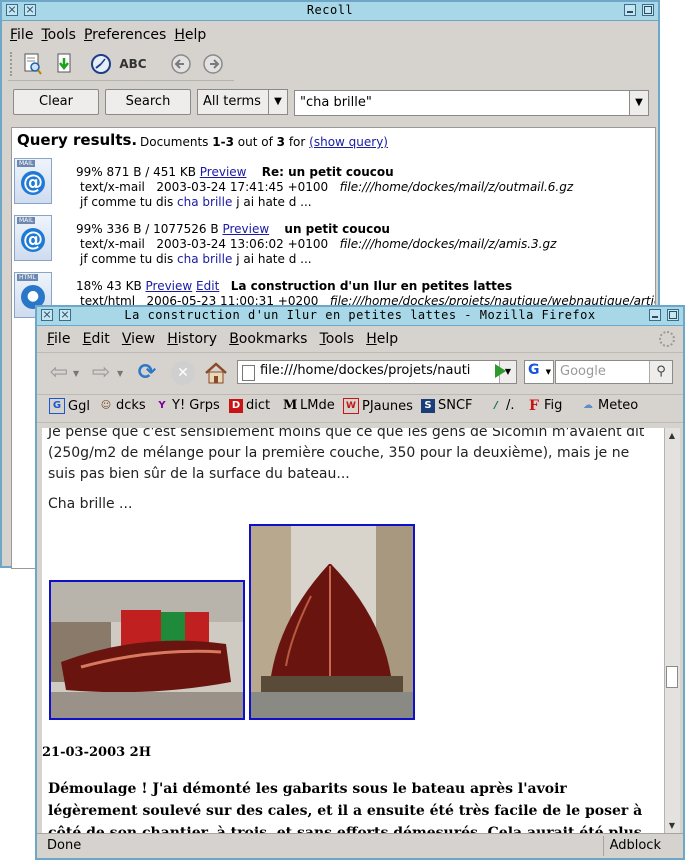 Image resolution: width=685 pixels, height=860 pixels. What do you see at coordinates (101, 373) in the screenshot?
I see `forward-arrow-icon: ⇨` at bounding box center [101, 373].